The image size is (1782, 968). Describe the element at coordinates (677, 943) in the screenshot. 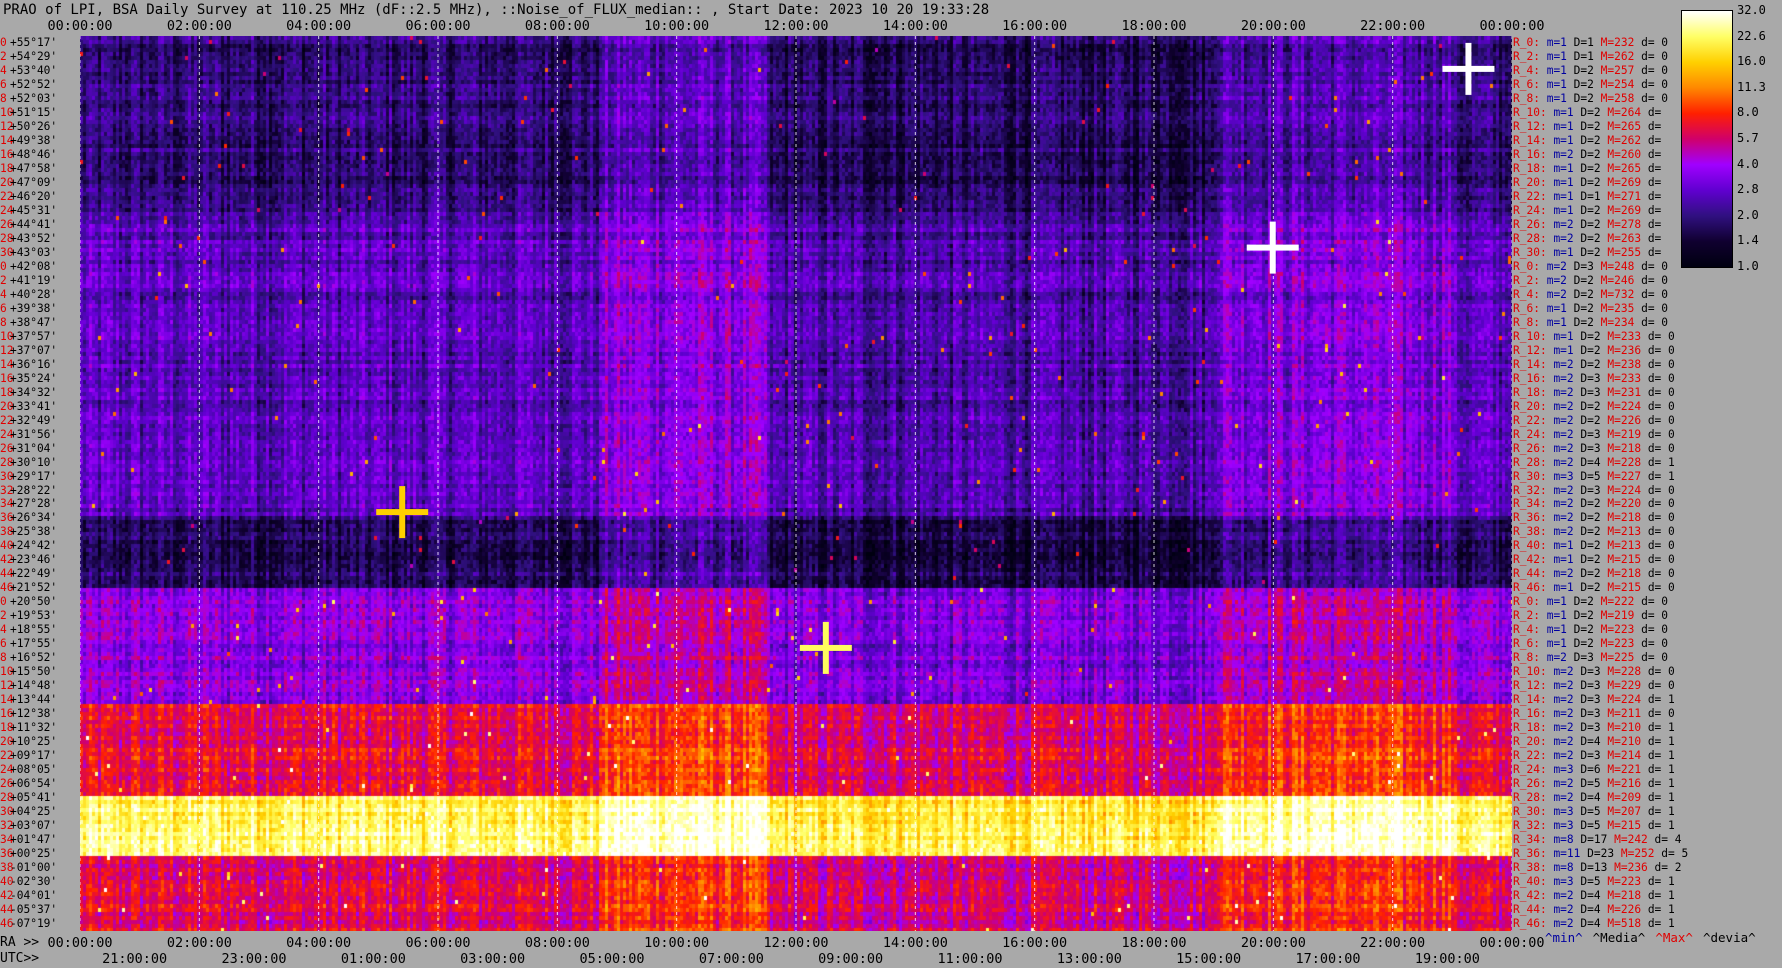

I see `ra-bottom-tick-label: 10:00:00` at that location.